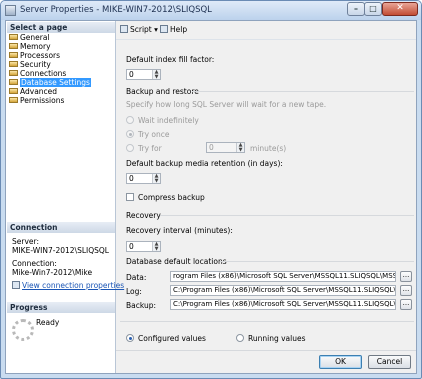 Image resolution: width=422 pixels, height=379 pixels. I want to click on toolbar: Script ▾ Help, so click(266, 30).